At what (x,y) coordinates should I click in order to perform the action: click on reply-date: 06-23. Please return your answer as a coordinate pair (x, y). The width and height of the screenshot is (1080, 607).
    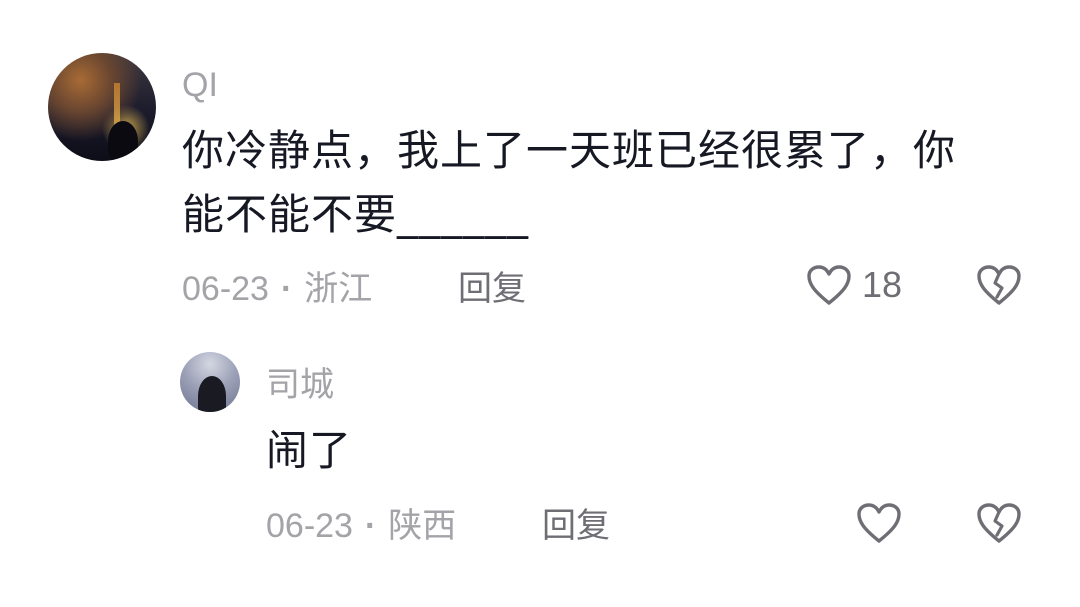
    Looking at the image, I should click on (309, 526).